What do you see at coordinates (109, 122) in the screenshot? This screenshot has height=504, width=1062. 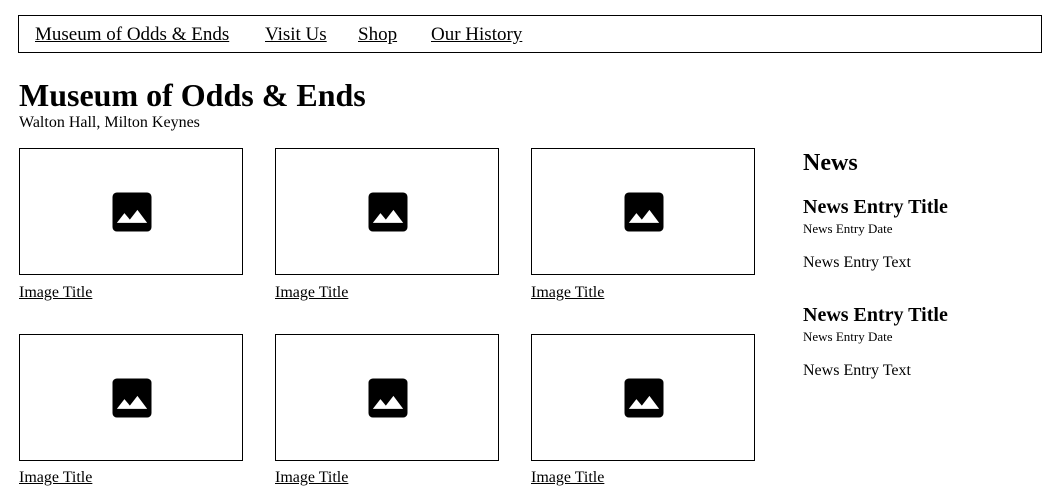 I see `site-address: Walton Hall, Milton Keynes` at bounding box center [109, 122].